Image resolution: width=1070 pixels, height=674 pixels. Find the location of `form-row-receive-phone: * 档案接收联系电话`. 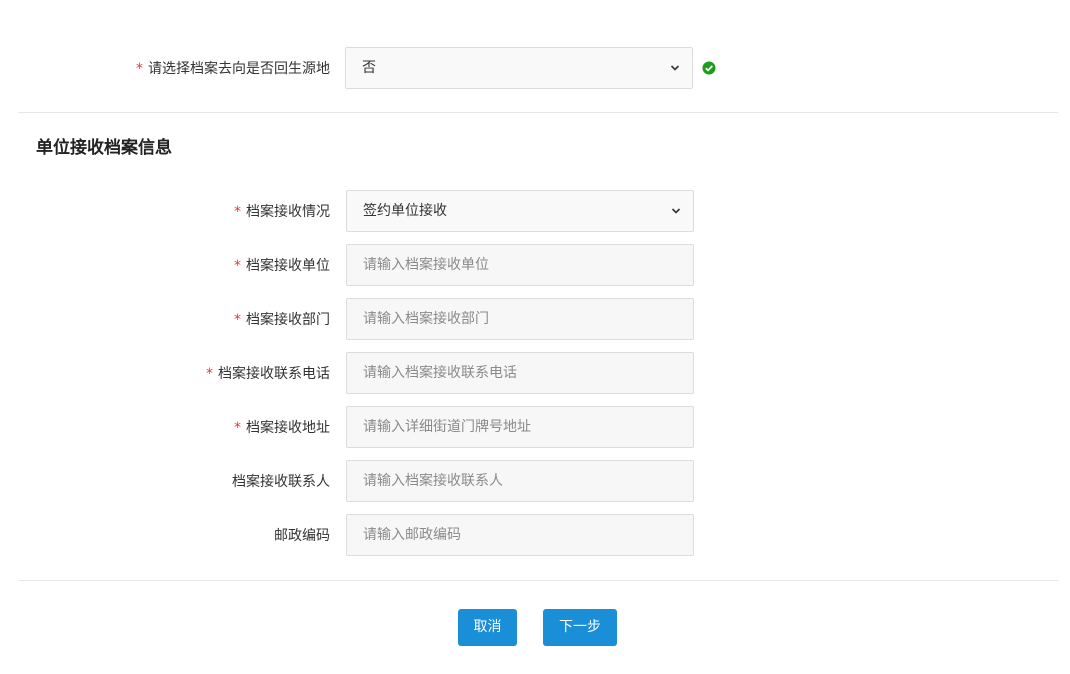

form-row-receive-phone: * 档案接收联系电话 is located at coordinates (535, 374).